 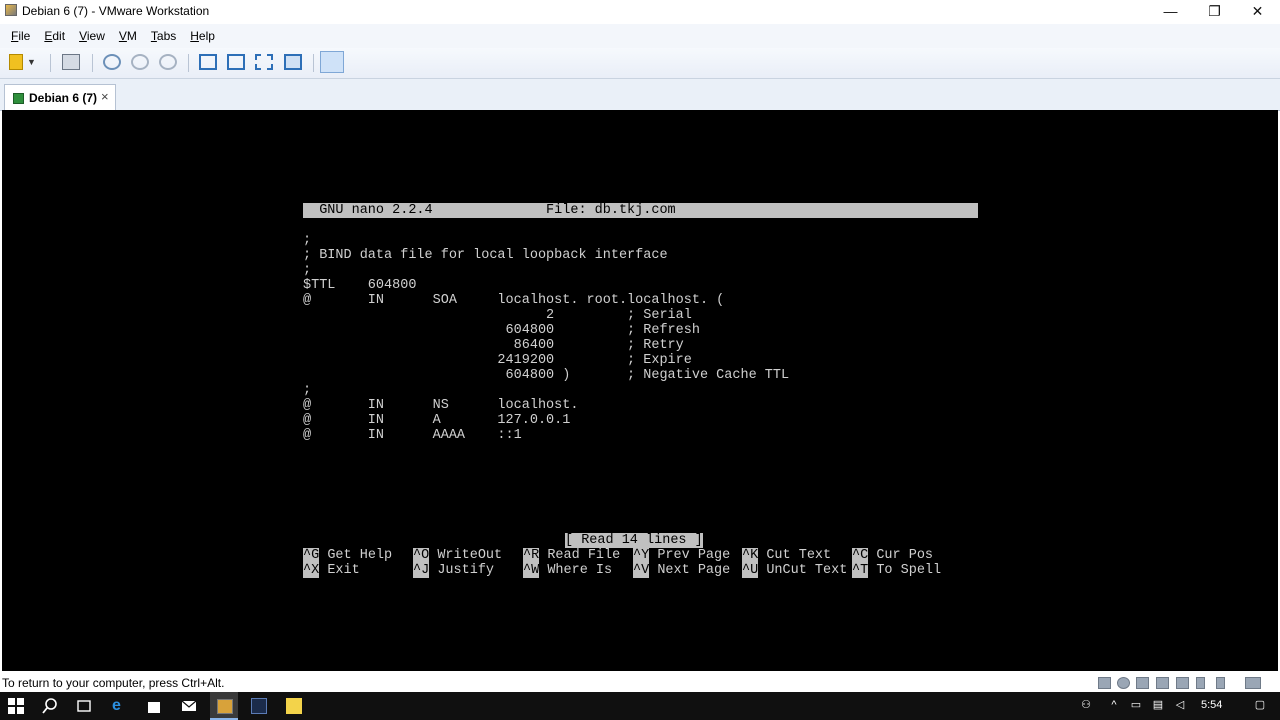 I want to click on shortcut-cut-text: ^K Cut Text, so click(x=787, y=555).